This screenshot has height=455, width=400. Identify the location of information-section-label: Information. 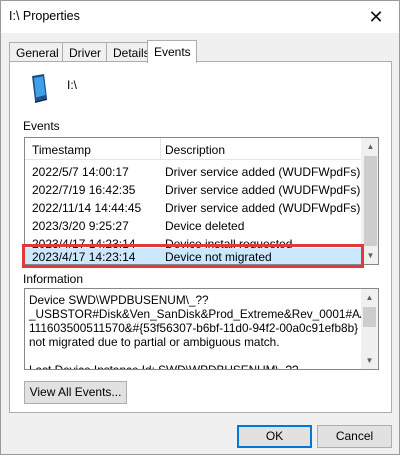
(53, 279).